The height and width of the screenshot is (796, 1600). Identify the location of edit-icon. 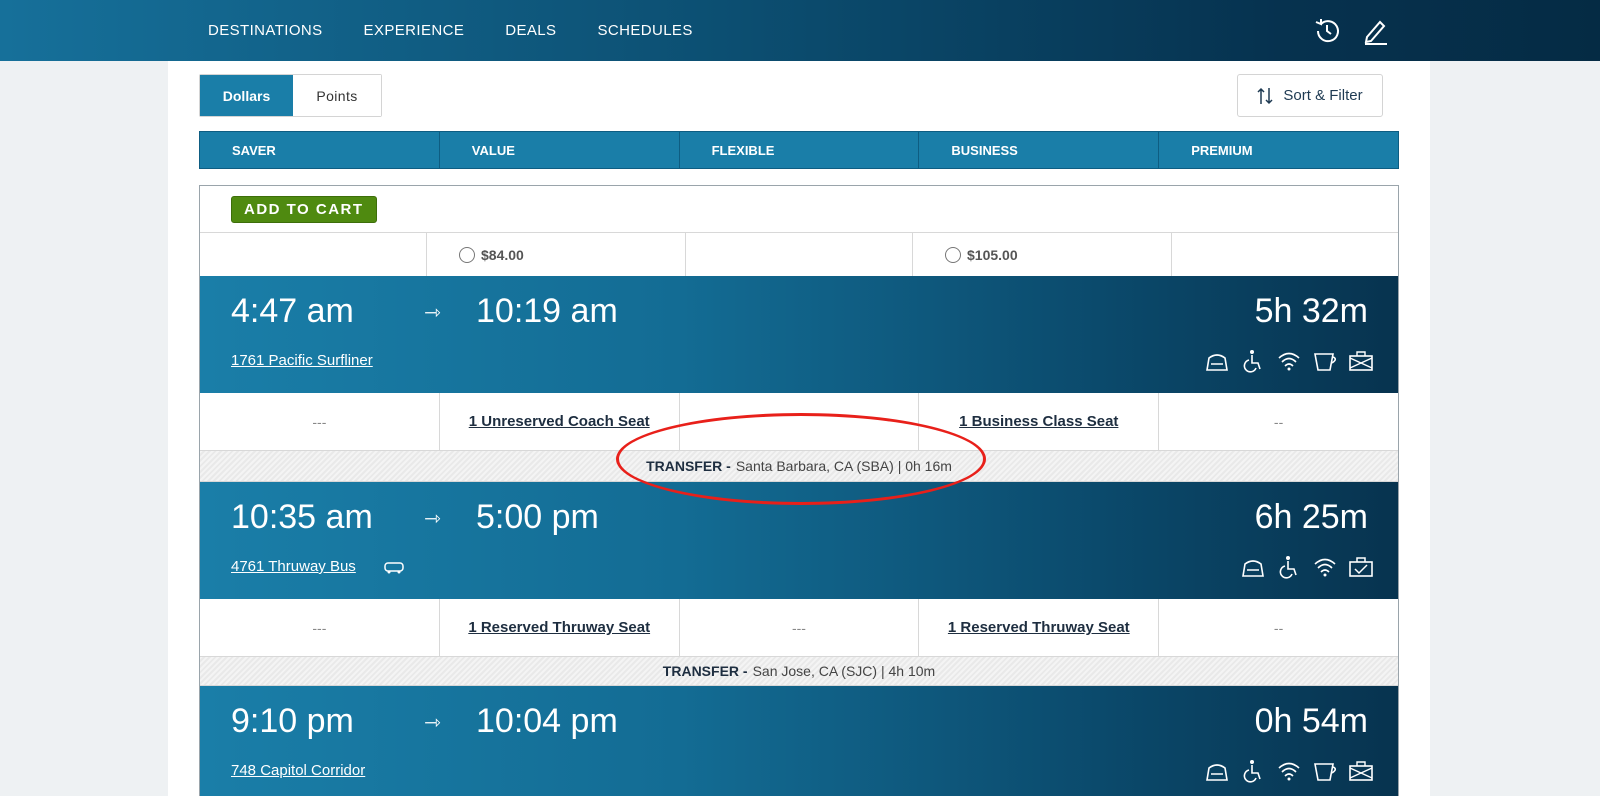
(1376, 31).